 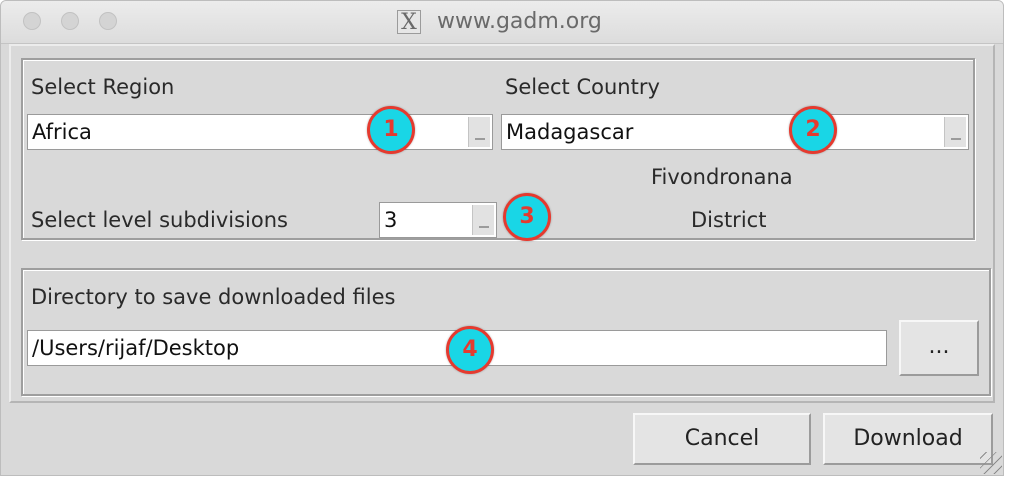 What do you see at coordinates (409, 22) in the screenshot?
I see `x11-icon: X` at bounding box center [409, 22].